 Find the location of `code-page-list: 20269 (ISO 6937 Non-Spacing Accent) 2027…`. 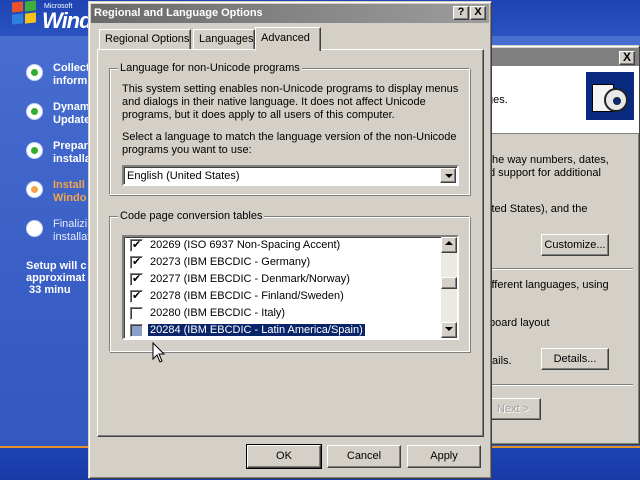

code-page-list: 20269 (ISO 6937 Non-Spacing Accent) 2027… is located at coordinates (290, 287).